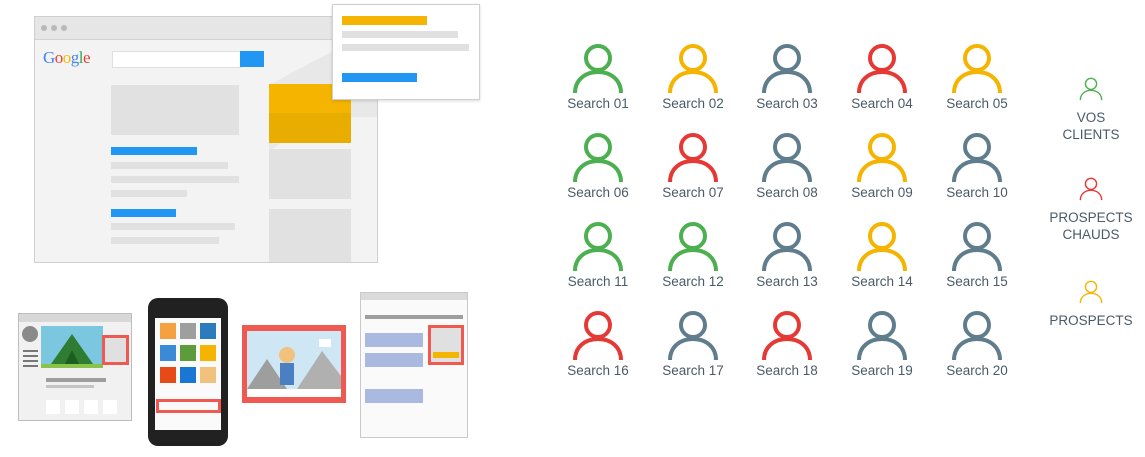 The width and height of the screenshot is (1145, 457). I want to click on search-label: Search 11, so click(598, 281).